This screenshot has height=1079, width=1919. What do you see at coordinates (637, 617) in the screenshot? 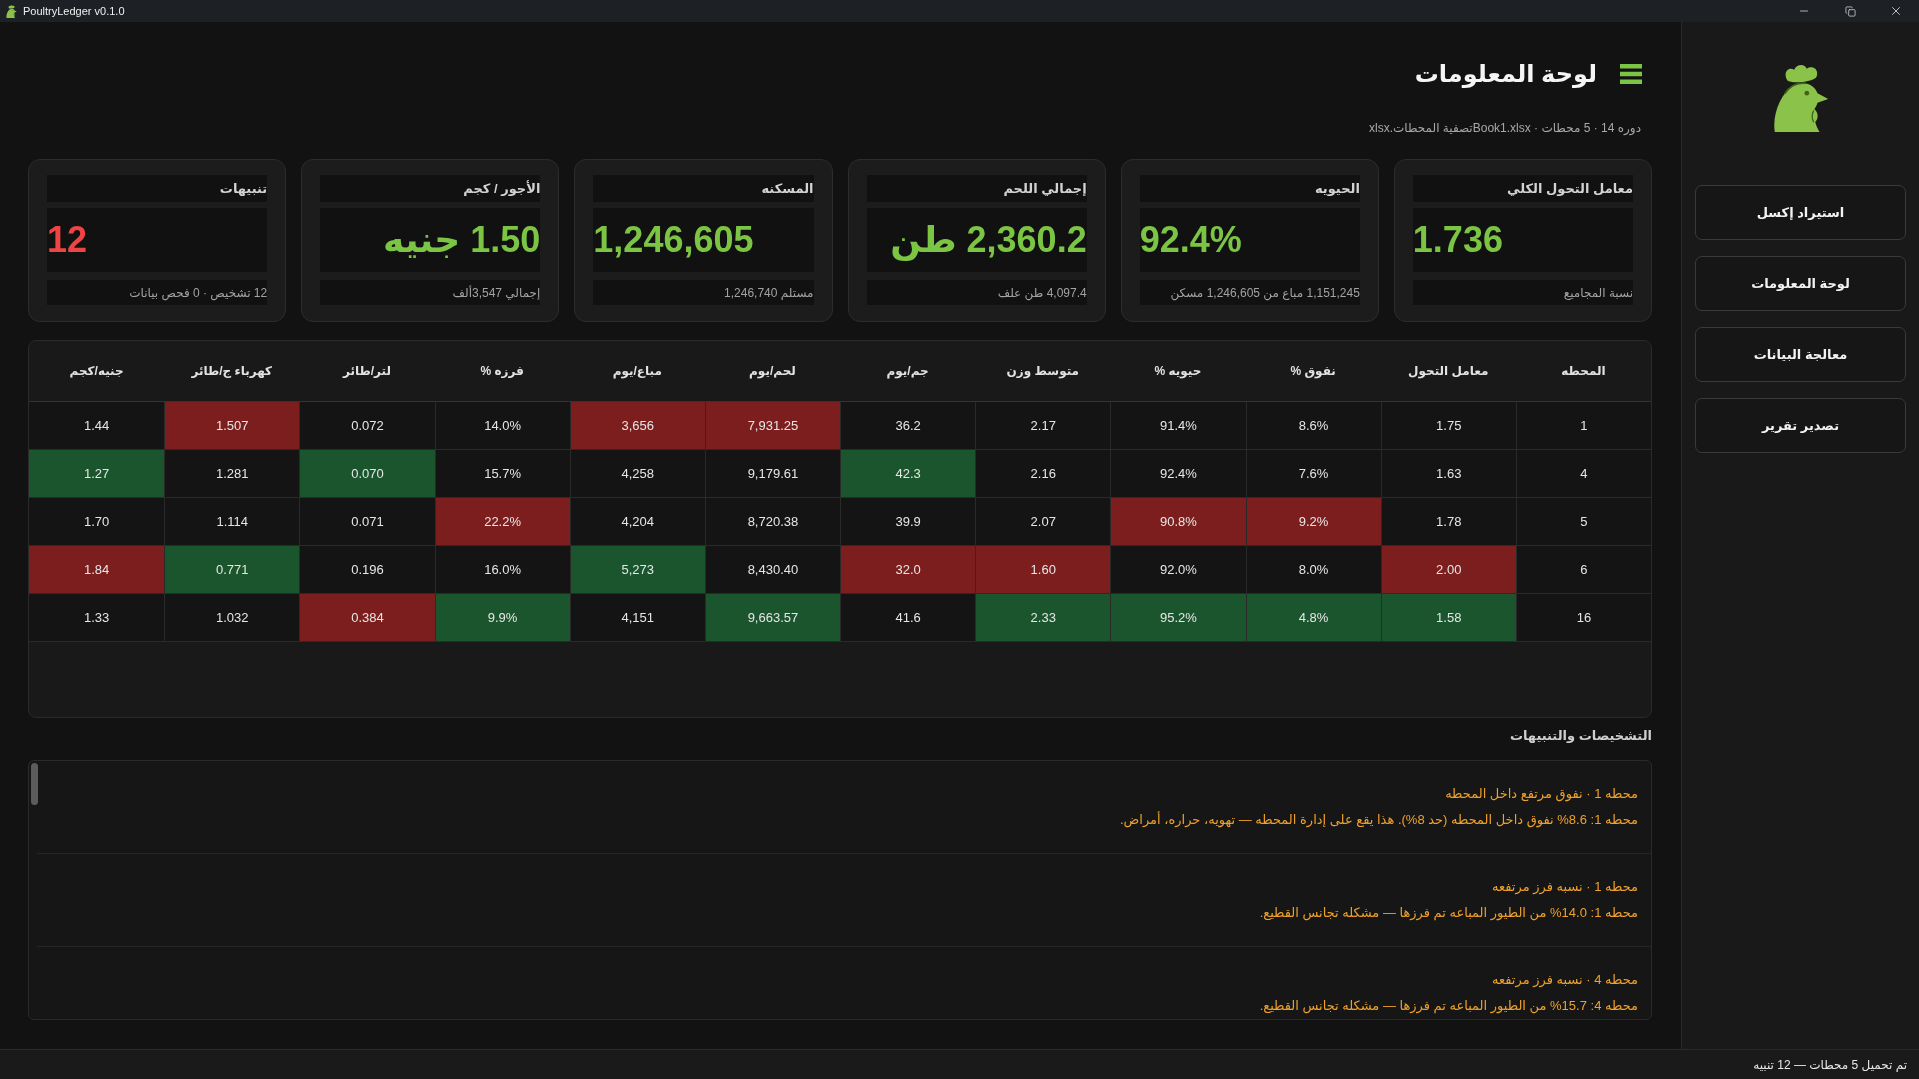
I see `table-cell: 4,151` at bounding box center [637, 617].